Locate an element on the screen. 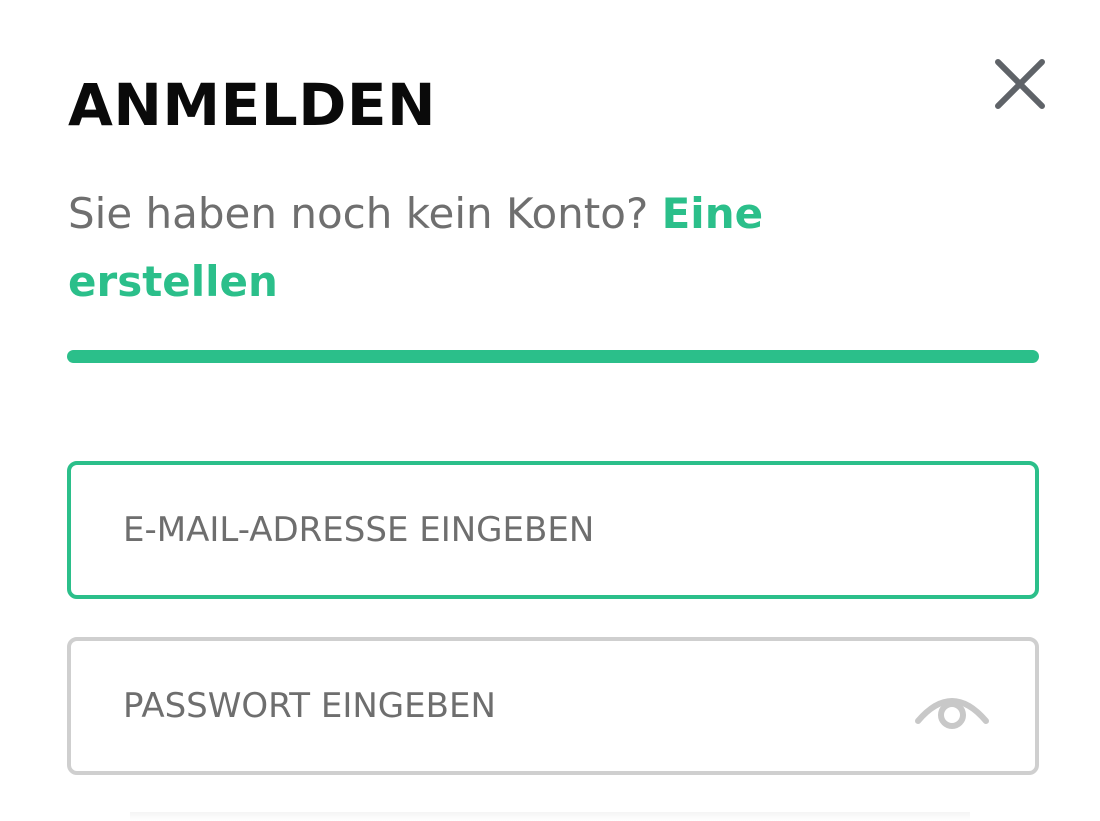 Image resolution: width=1100 pixels, height=821 pixels. password-field is located at coordinates (513, 706).